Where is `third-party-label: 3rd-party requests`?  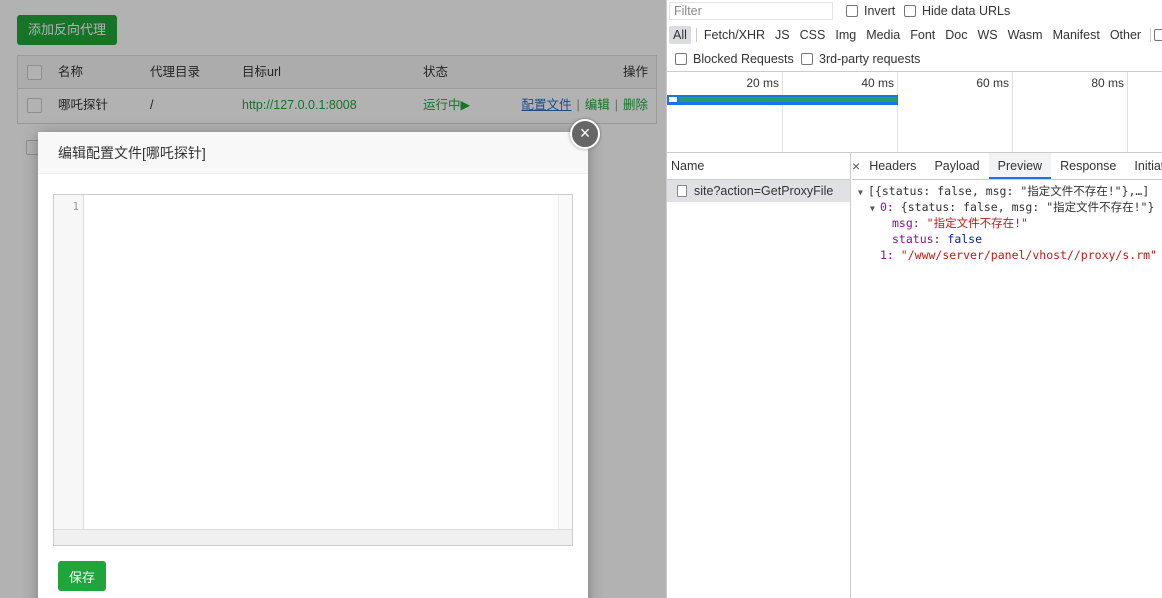
third-party-label: 3rd-party requests is located at coordinates (870, 59).